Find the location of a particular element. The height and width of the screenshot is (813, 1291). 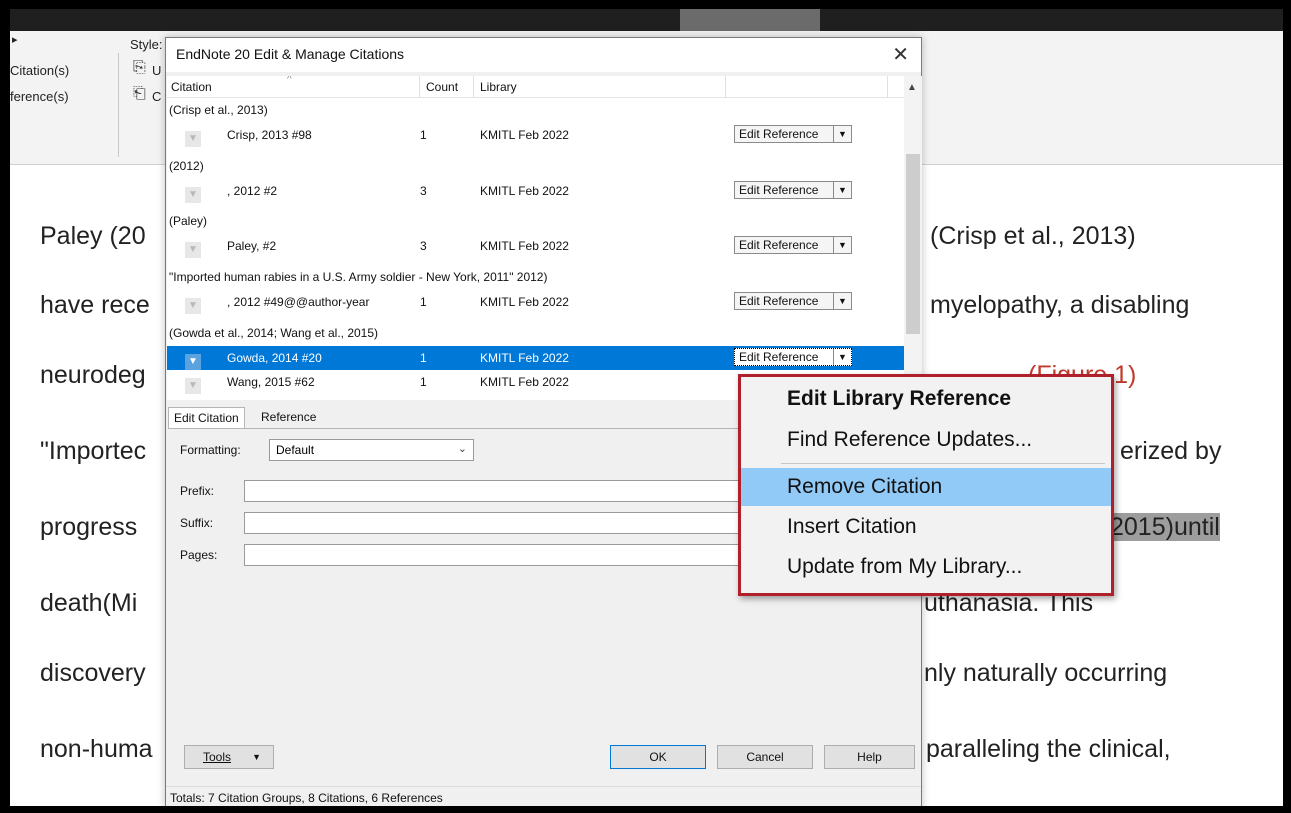

doc-line-left: death(Mi is located at coordinates (89, 603).